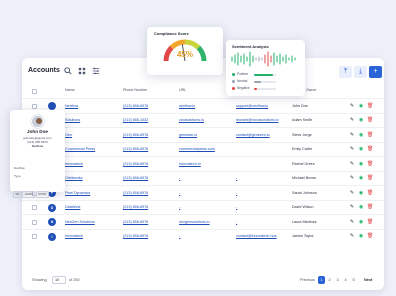  What do you see at coordinates (17, 194) in the screenshot?
I see `tag-sic: SIC` at bounding box center [17, 194].